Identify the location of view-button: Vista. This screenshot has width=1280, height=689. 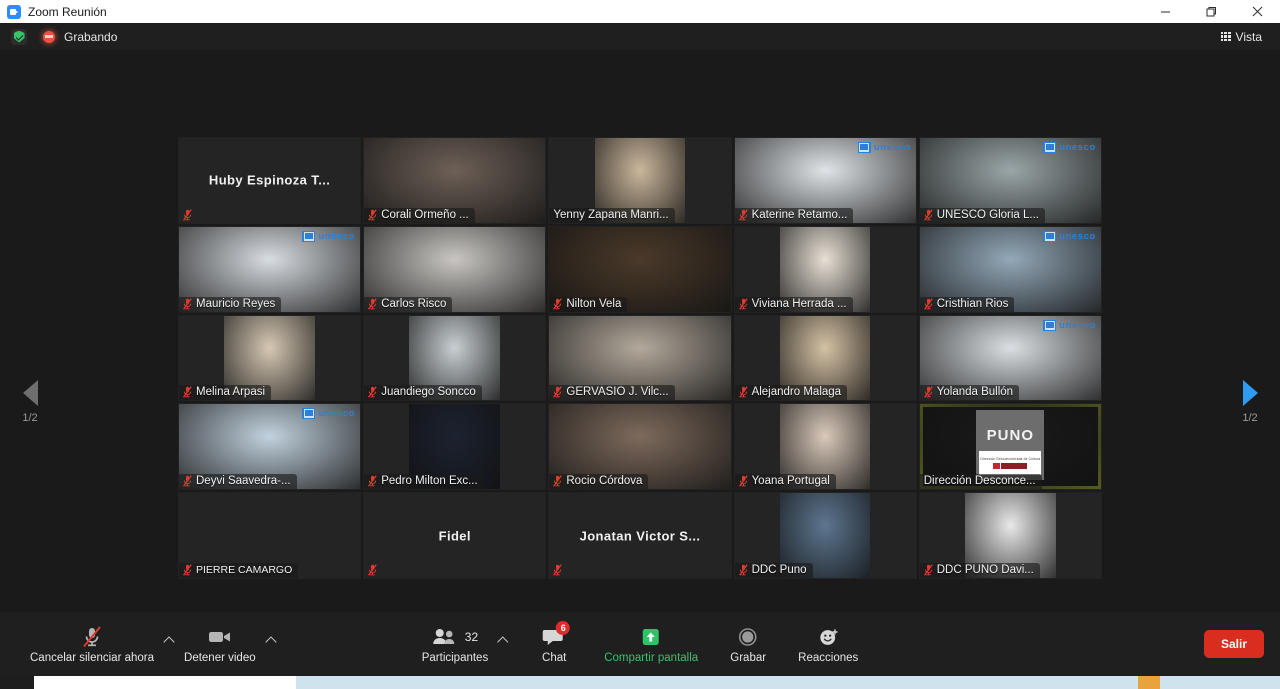
(1241, 36).